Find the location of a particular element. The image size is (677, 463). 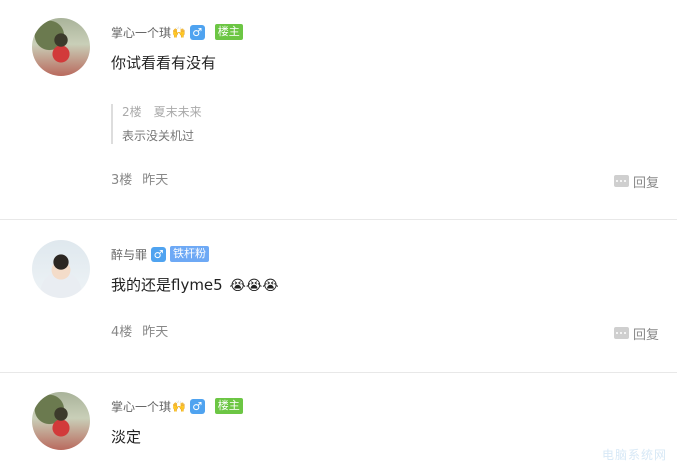

quoted-reply: 2楼 夏末未来 表示没关机过 is located at coordinates (394, 124).